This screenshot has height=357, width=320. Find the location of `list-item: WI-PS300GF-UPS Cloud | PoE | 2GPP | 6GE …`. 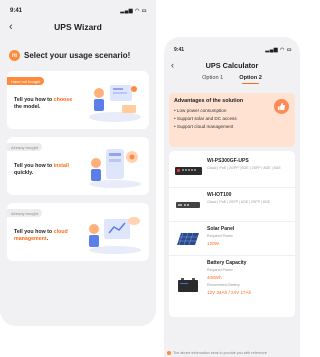

list-item: WI-PS300GF-UPS Cloud | PoE | 2GPP | 6GE … is located at coordinates (232, 171).